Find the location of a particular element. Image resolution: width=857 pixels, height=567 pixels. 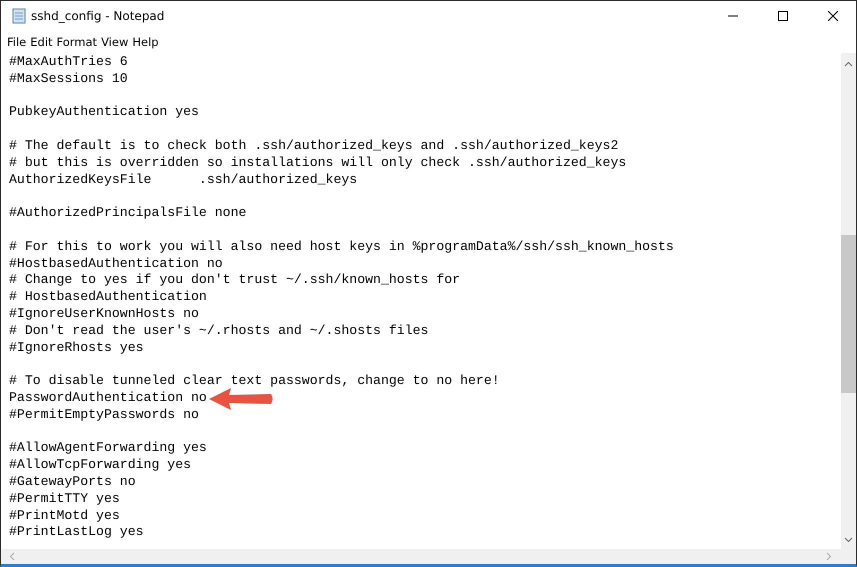

config-line: #PermitEmptyPasswords no is located at coordinates (104, 415).